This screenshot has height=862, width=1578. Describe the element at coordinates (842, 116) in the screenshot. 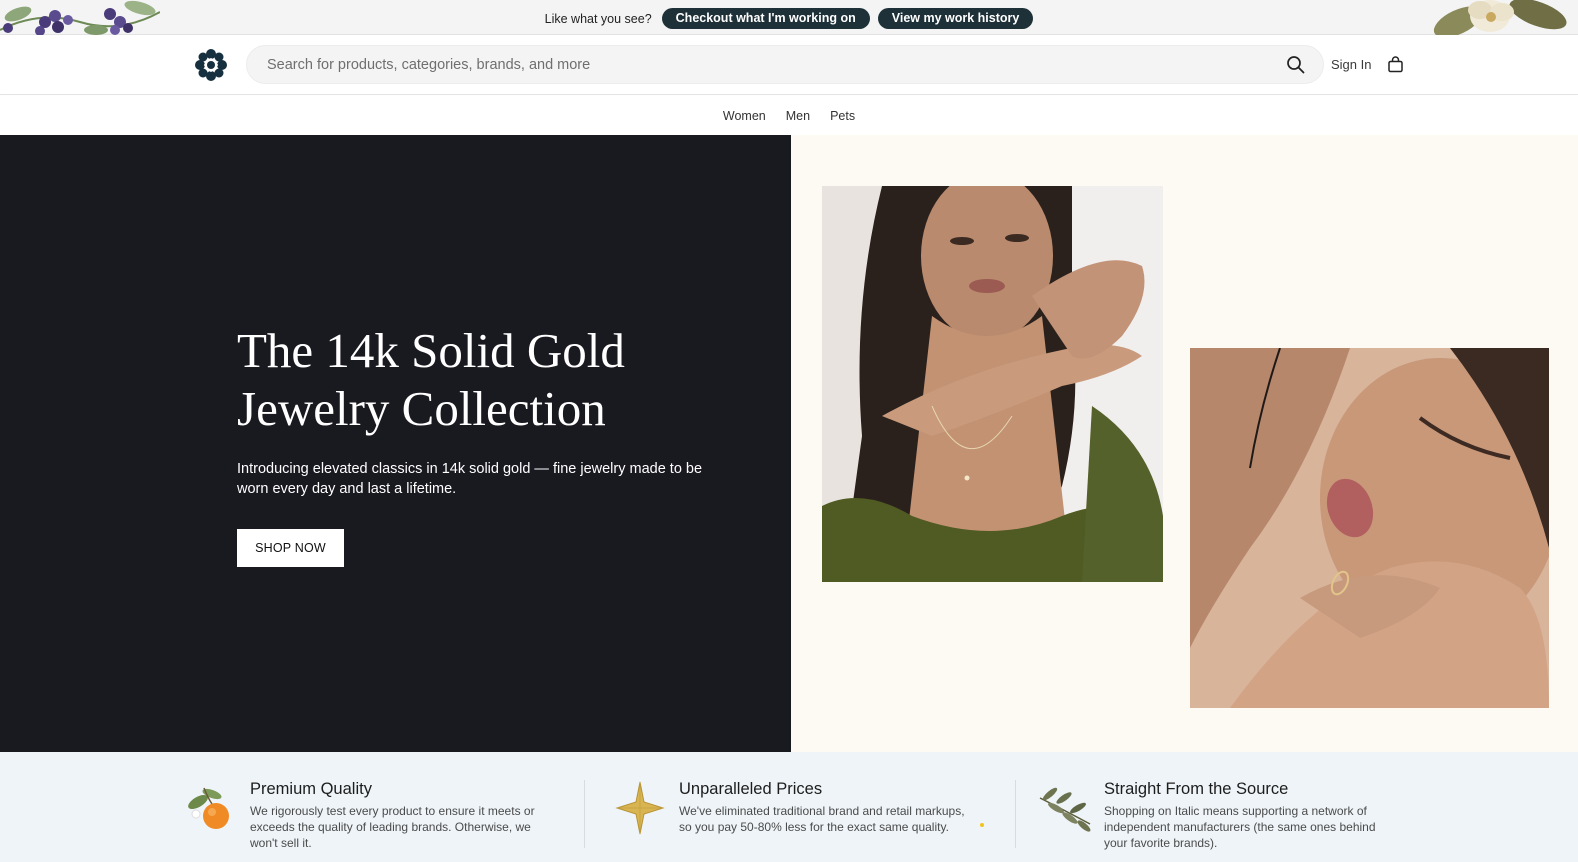

I see `nav-item-pets: Pets` at that location.